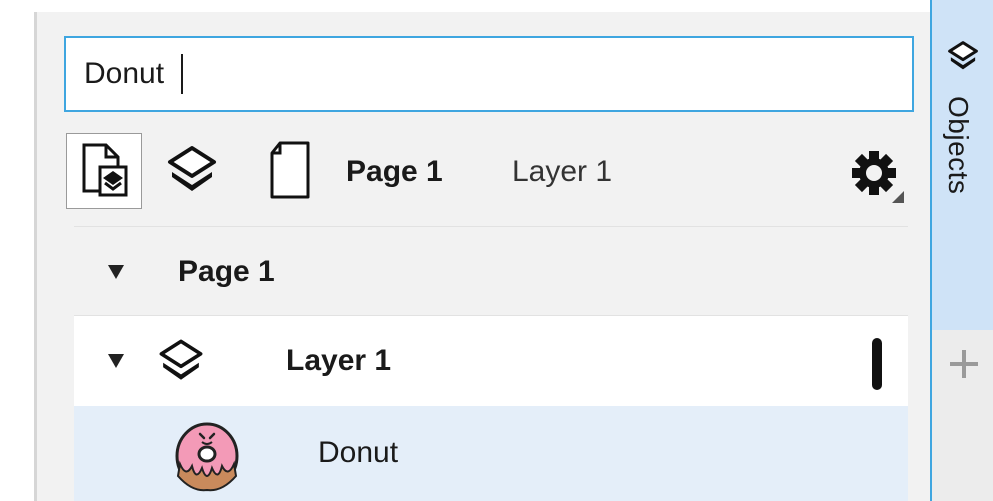 The height and width of the screenshot is (501, 993). I want to click on page-view-button, so click(104, 171).